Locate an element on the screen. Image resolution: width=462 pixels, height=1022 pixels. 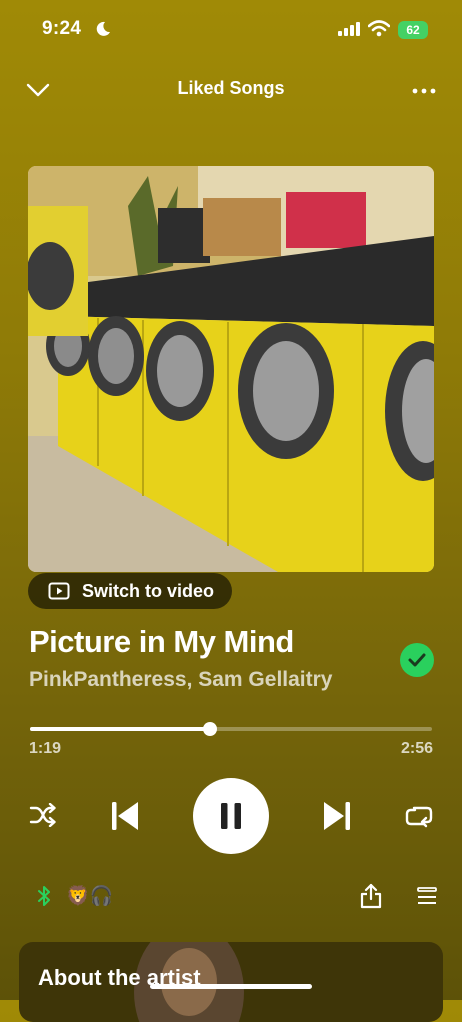
progress-thumb is located at coordinates (210, 729).